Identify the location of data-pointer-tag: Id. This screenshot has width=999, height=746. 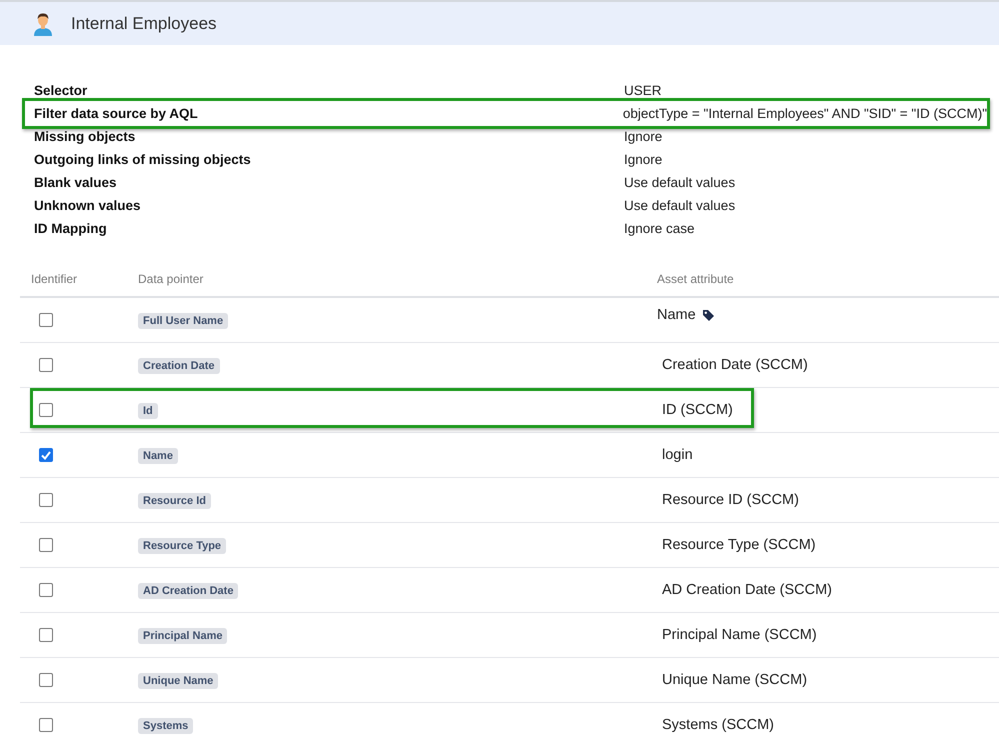
(148, 411).